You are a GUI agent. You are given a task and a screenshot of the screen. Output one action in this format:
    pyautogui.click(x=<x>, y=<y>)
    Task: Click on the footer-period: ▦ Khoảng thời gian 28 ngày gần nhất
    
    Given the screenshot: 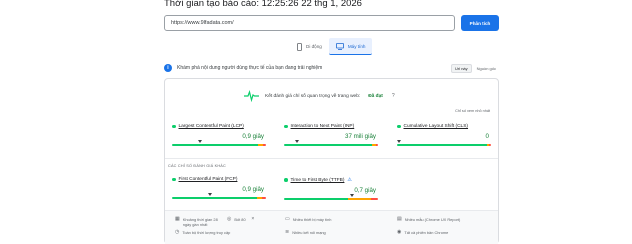 What is the action you would take?
    pyautogui.click(x=200, y=222)
    